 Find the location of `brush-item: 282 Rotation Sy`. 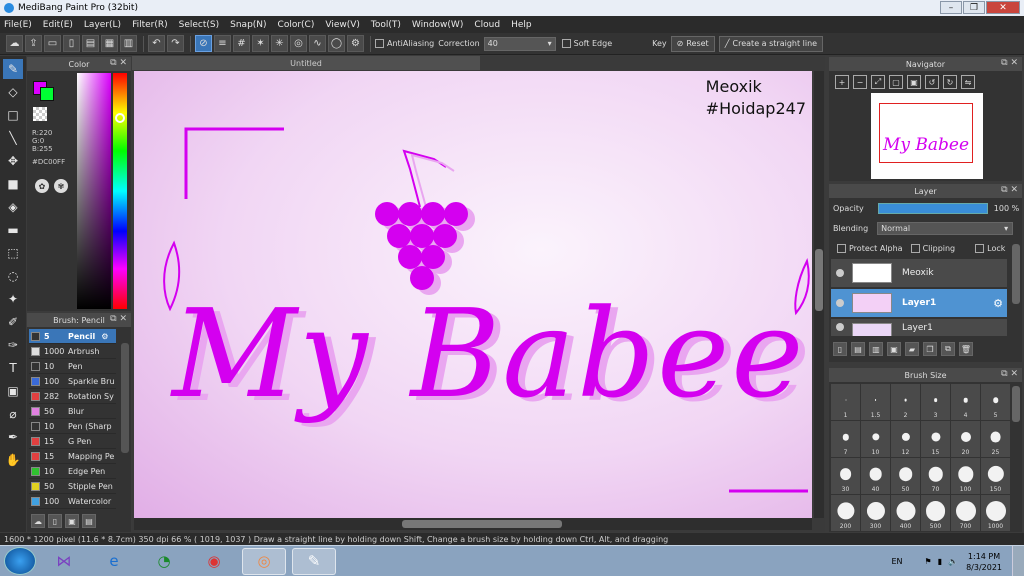

brush-item: 282 Rotation Sy is located at coordinates (72, 396).